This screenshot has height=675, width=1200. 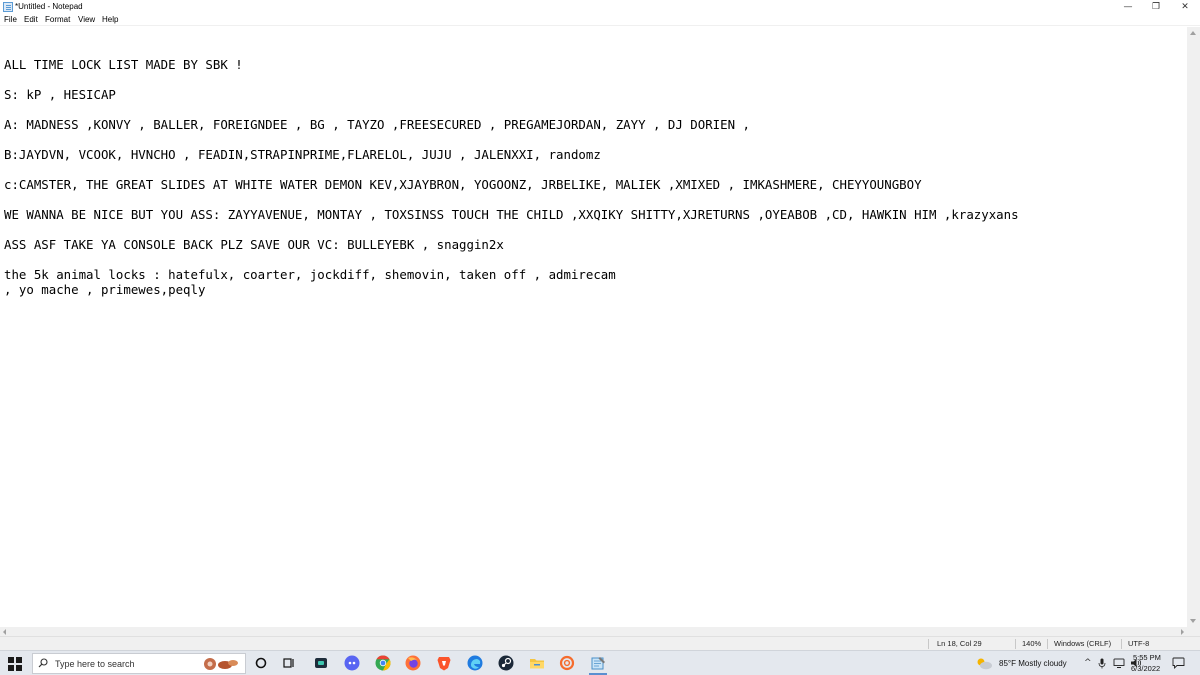 I want to click on text-line: , yo mache , primewes,peqly, so click(x=105, y=289).